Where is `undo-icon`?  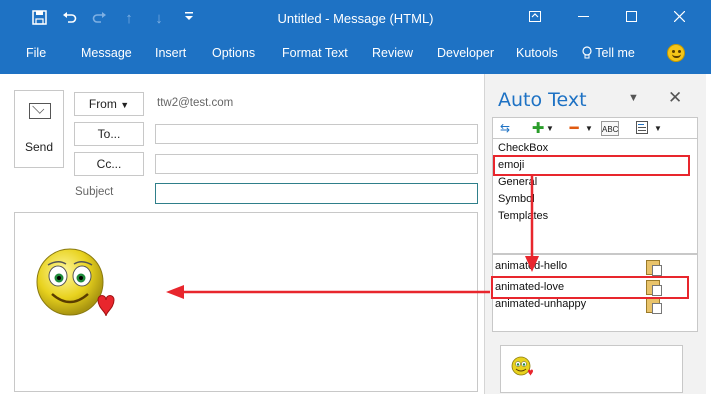
undo-icon is located at coordinates (69, 19).